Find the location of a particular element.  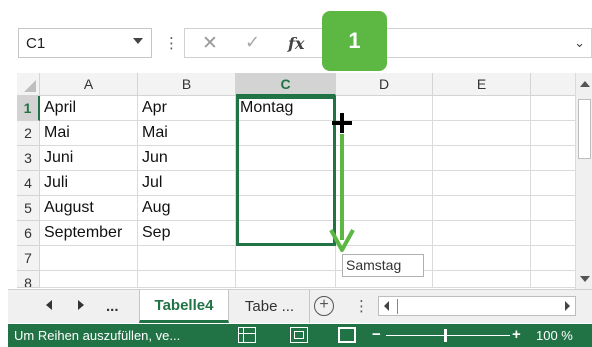

cell-e7 is located at coordinates (482, 258).